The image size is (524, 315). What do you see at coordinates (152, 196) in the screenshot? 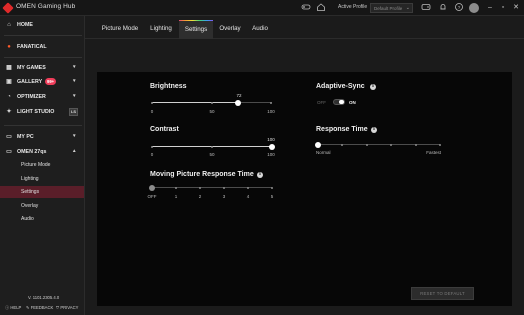
I see `mprt-step-label: OFF` at bounding box center [152, 196].